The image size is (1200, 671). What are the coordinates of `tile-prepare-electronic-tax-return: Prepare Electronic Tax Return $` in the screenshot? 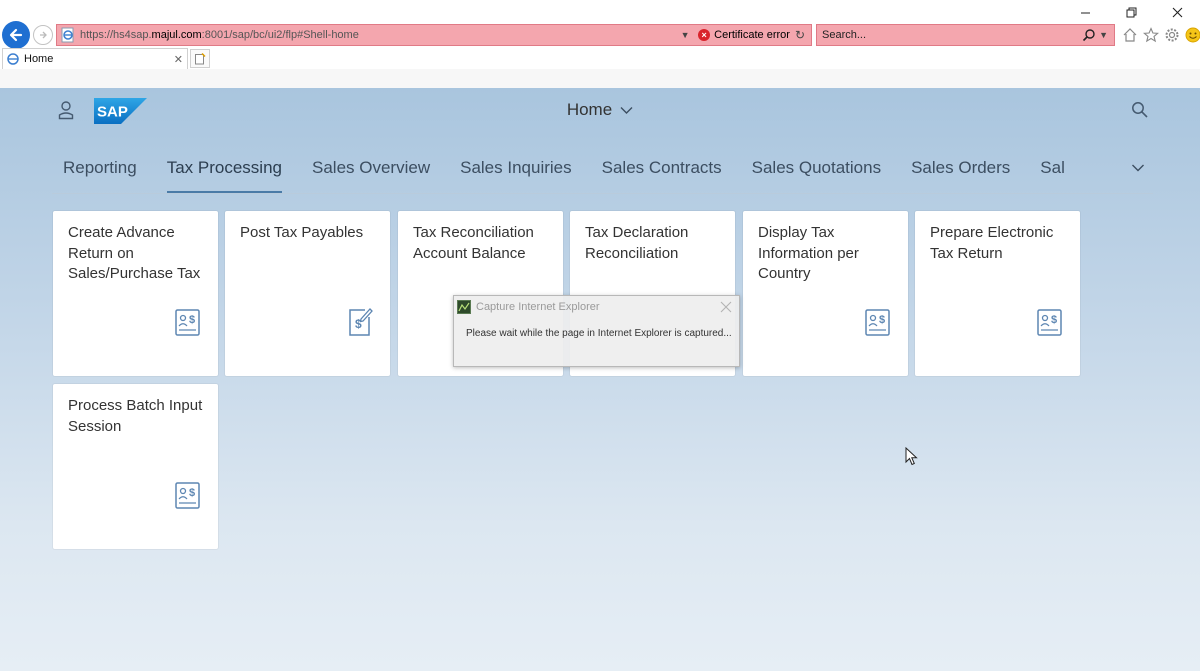 It's located at (997, 293).